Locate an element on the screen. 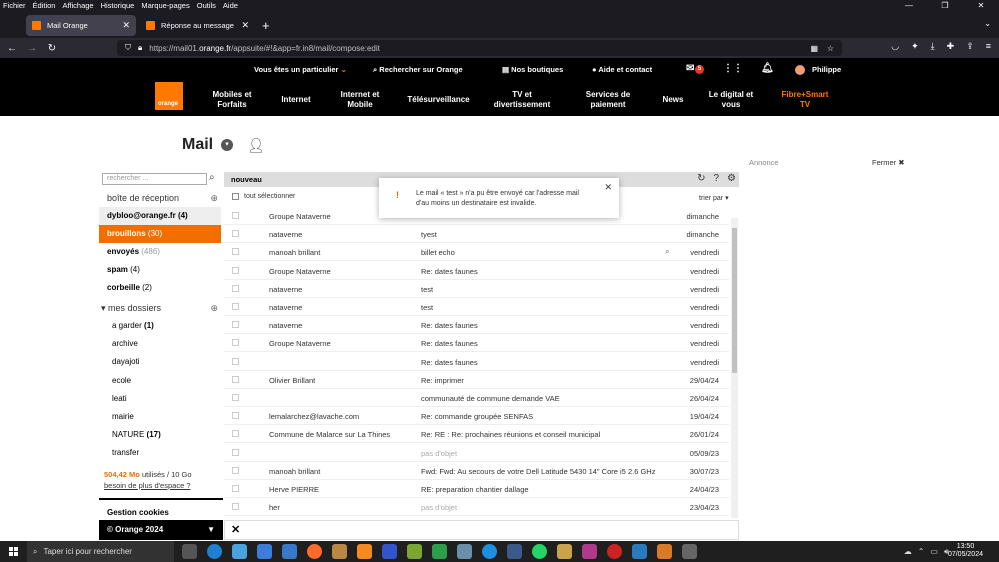  lock-icon: 🔒︎ is located at coordinates (140, 48).